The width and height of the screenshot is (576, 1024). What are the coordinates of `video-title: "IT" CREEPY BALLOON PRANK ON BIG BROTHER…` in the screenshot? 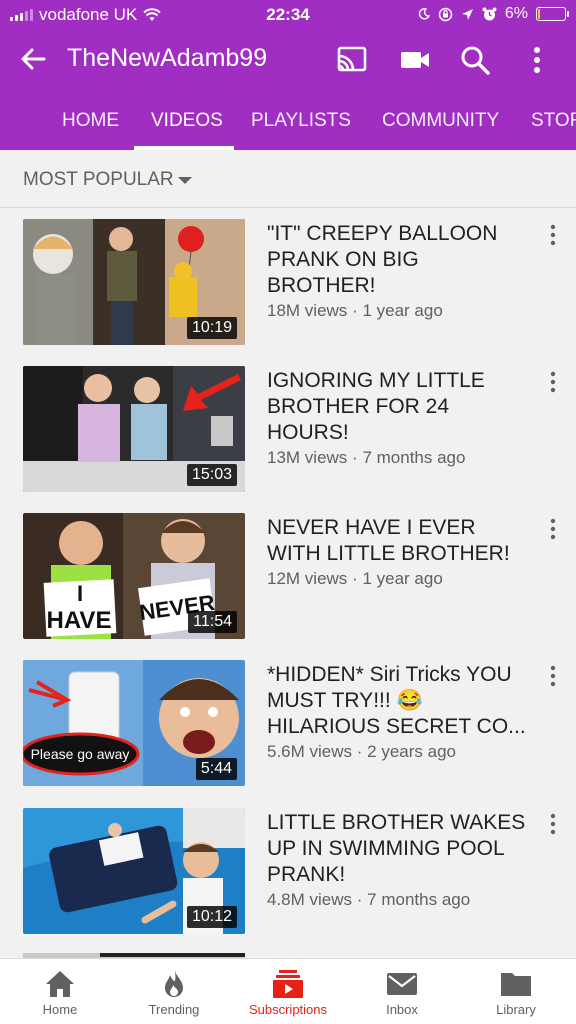 It's located at (397, 260).